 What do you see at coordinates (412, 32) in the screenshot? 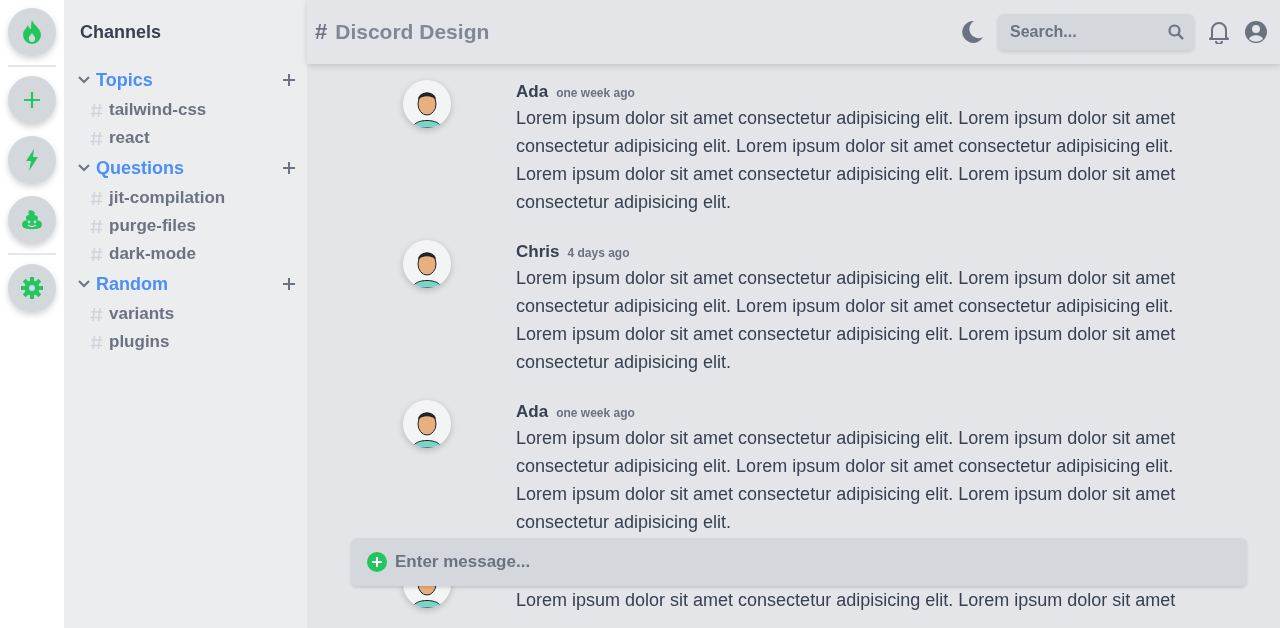
I see `channel-title: Discord Design` at bounding box center [412, 32].